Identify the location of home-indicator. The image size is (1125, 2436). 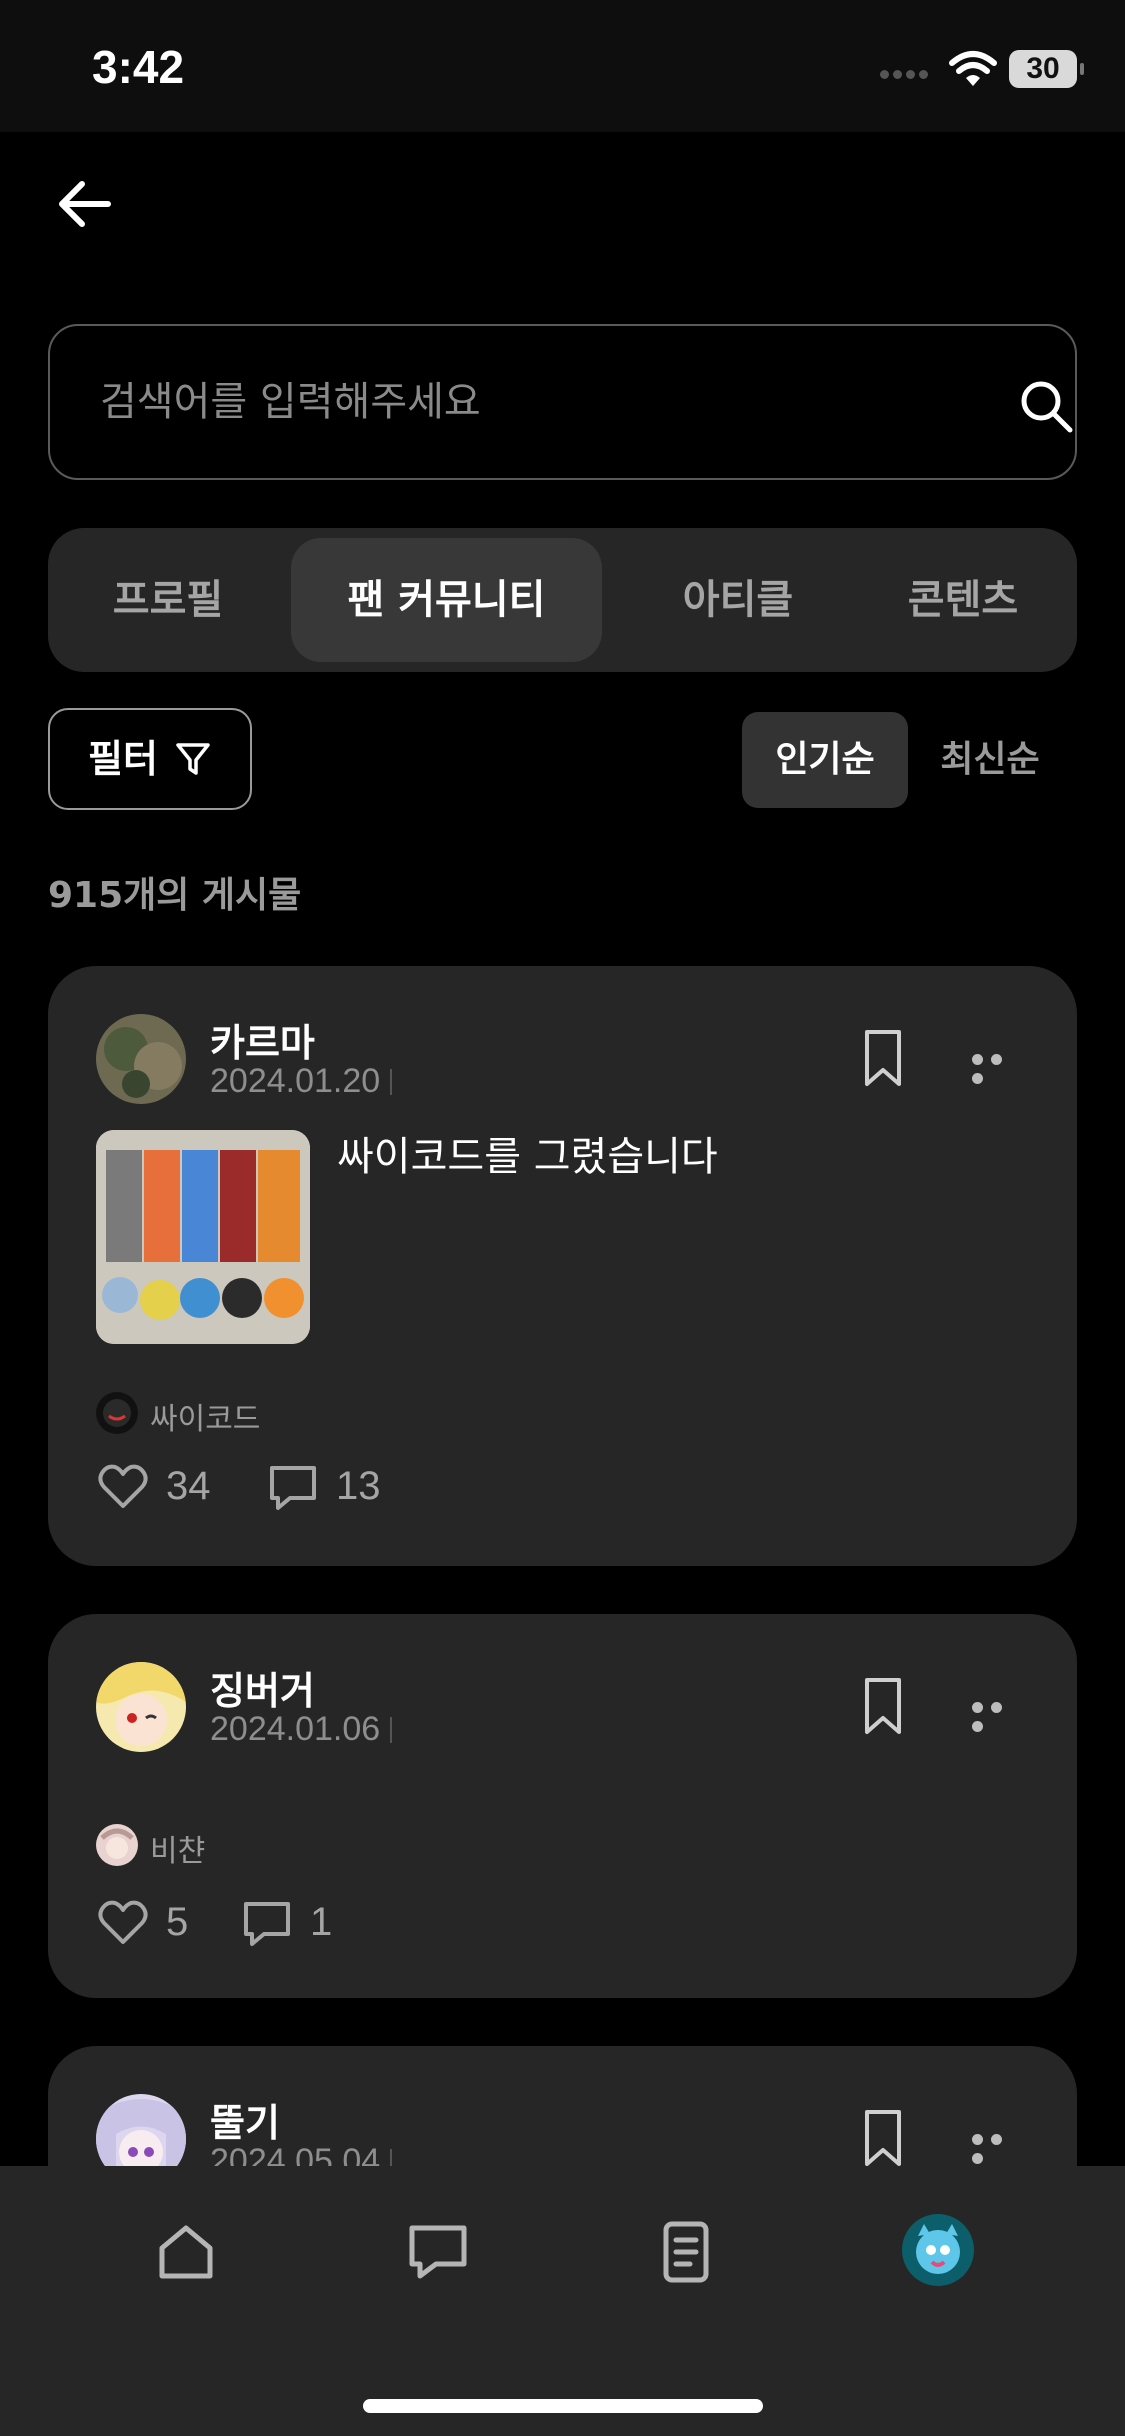
(563, 2406).